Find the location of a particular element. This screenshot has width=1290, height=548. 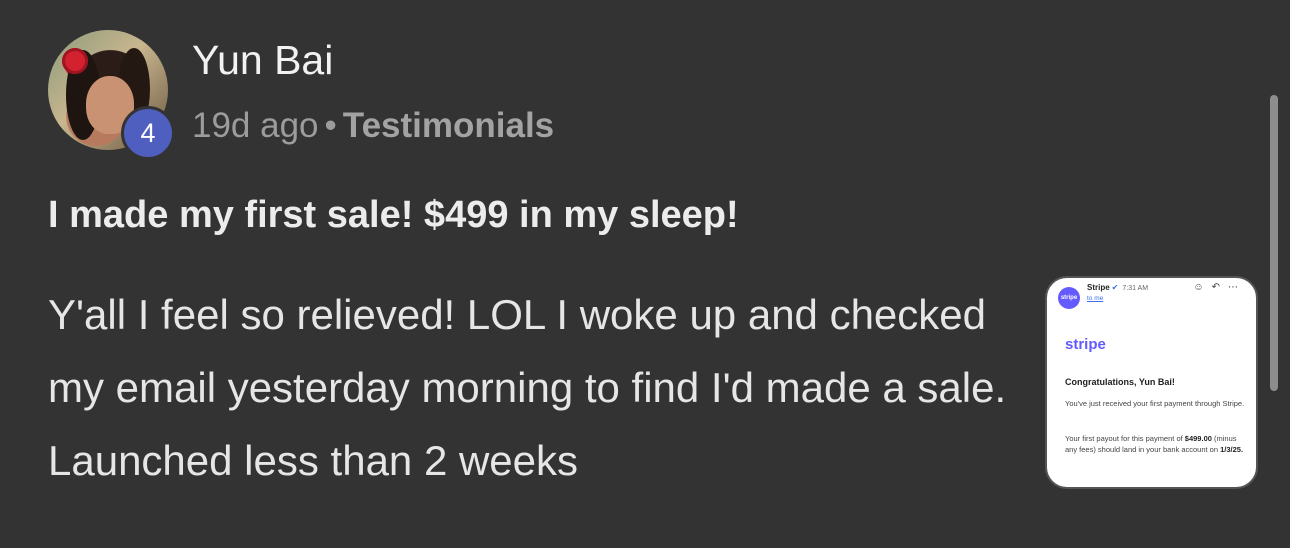

email-heading: Congratulations, Yun Bai! is located at coordinates (1120, 382).